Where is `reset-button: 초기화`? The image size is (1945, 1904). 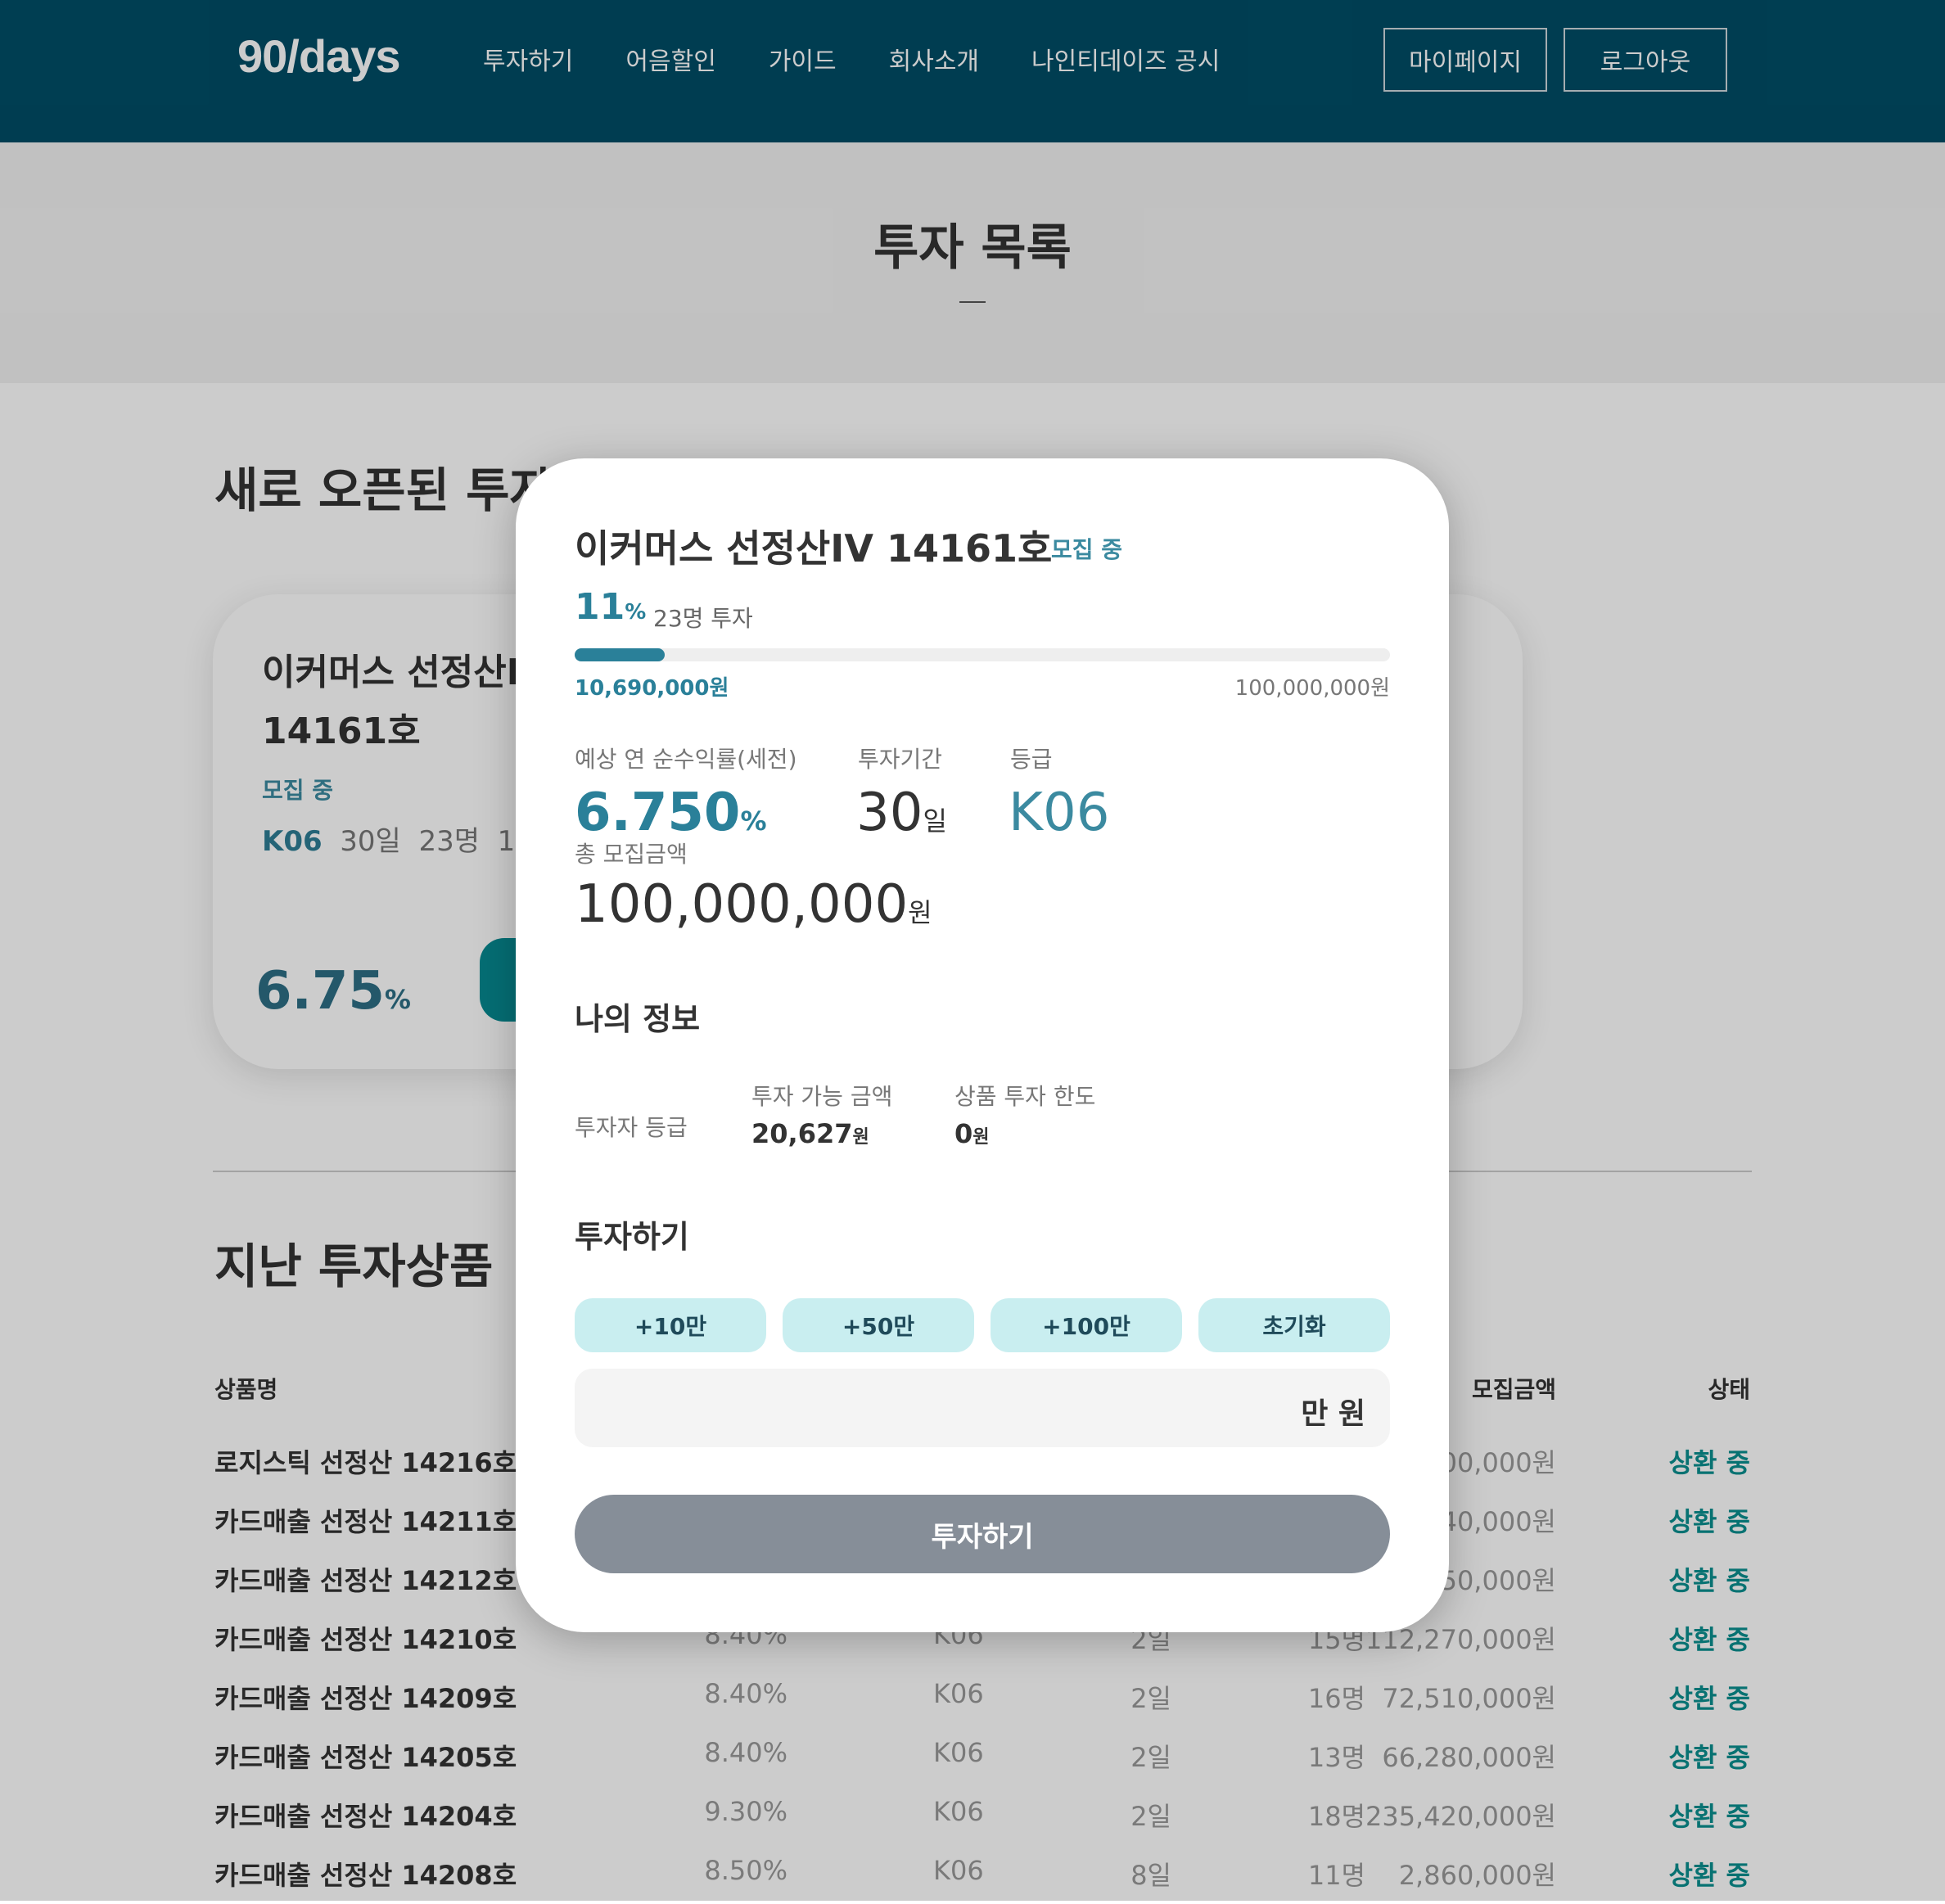 reset-button: 초기화 is located at coordinates (1294, 1325).